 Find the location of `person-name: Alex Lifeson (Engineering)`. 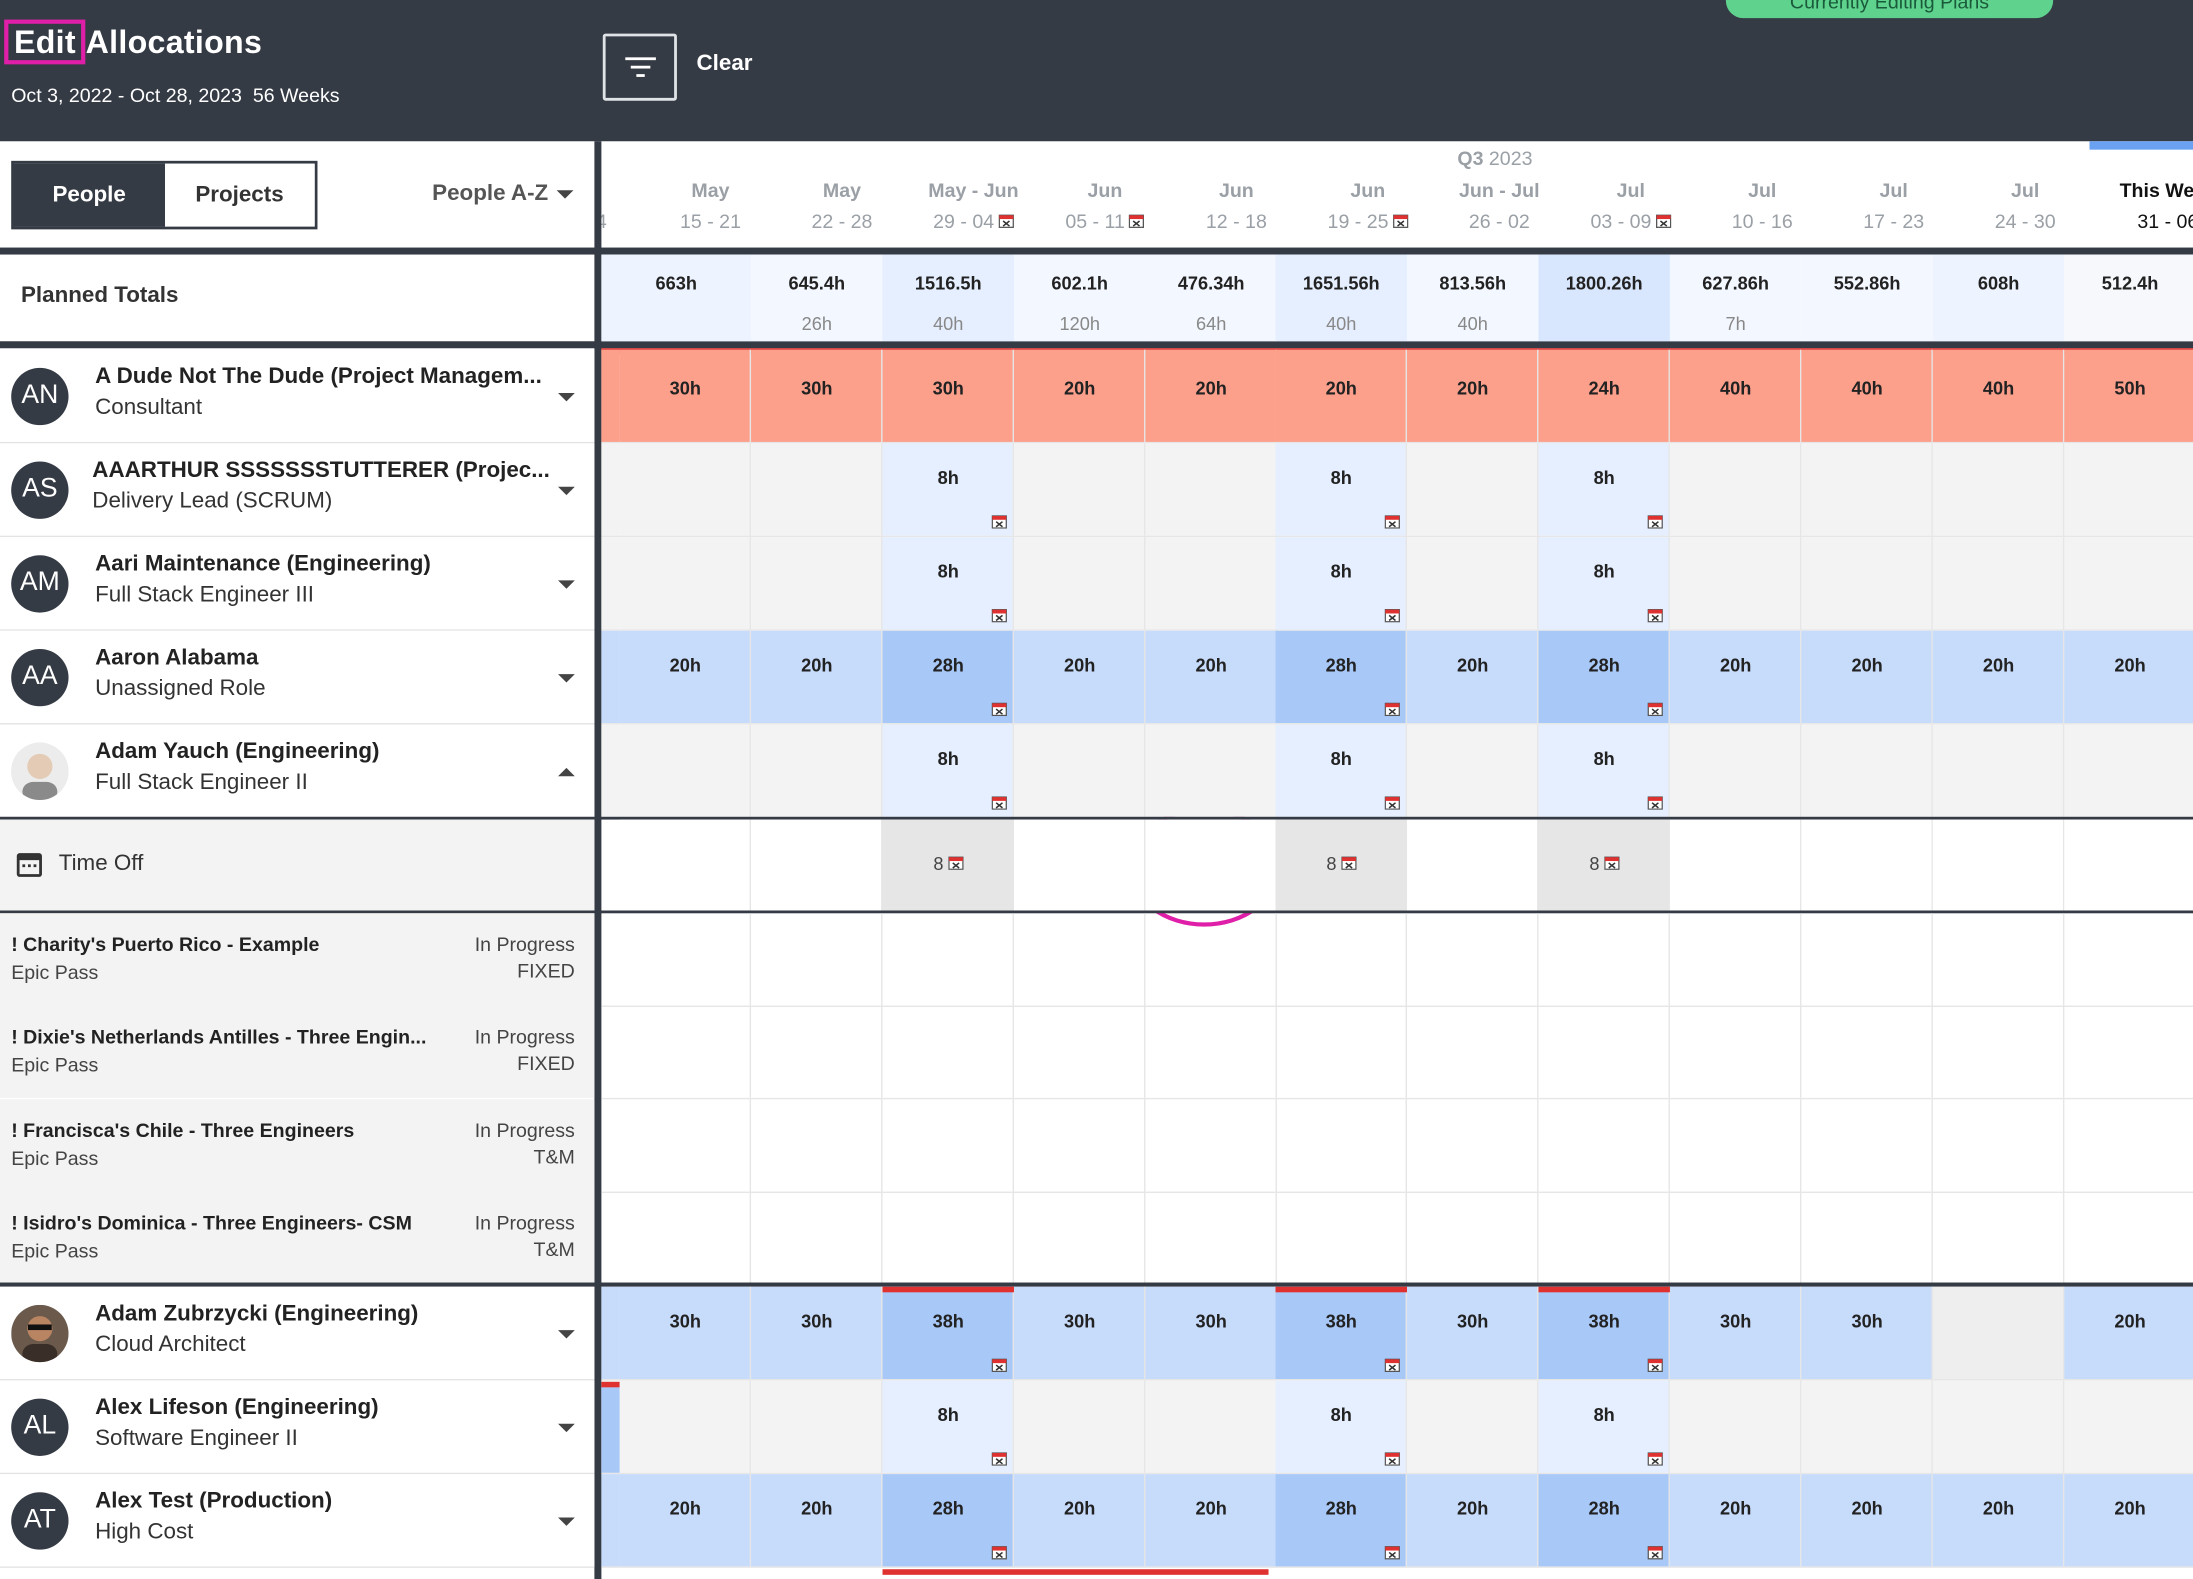

person-name: Alex Lifeson (Engineering) is located at coordinates (236, 1408).